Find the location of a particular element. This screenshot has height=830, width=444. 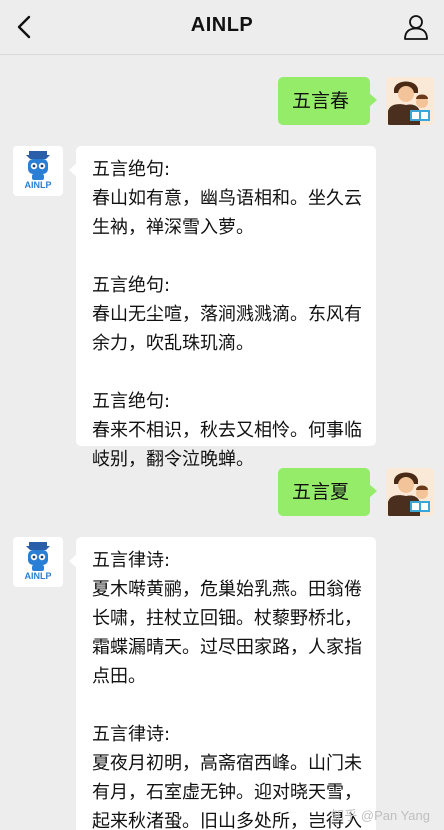

user-message-bubble: 五言春 is located at coordinates (327, 101).